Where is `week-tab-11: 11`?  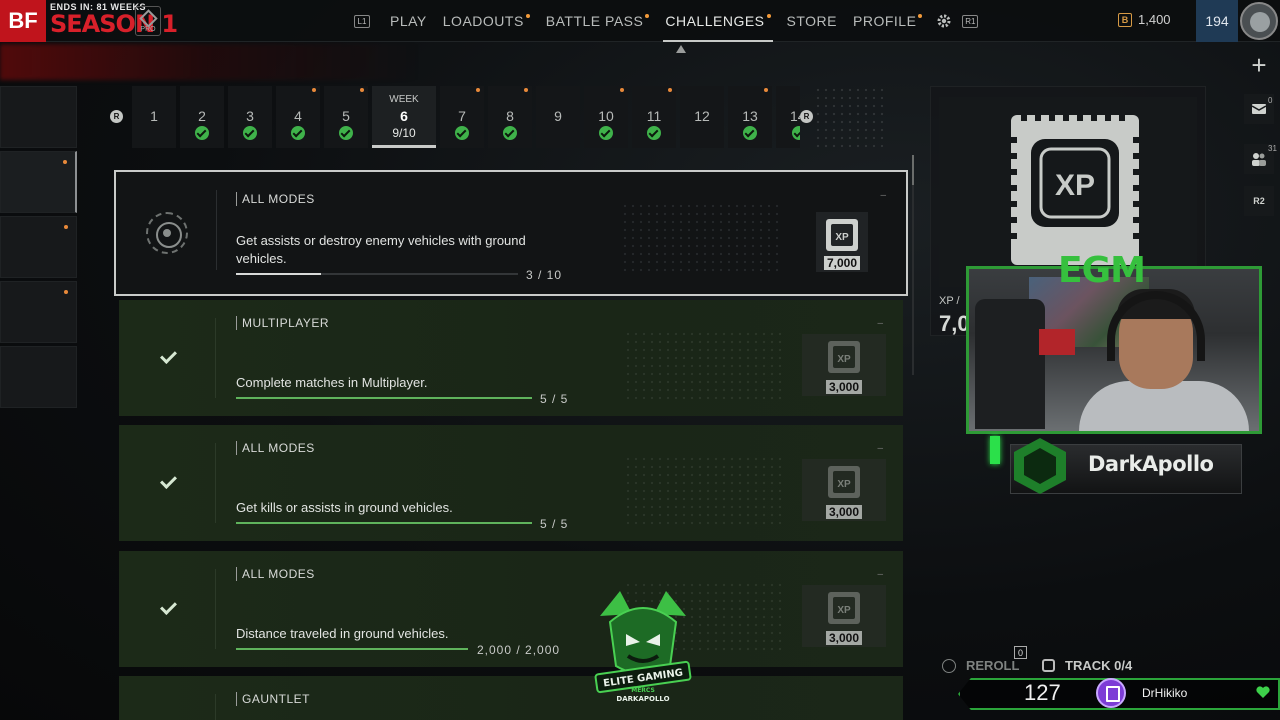 week-tab-11: 11 is located at coordinates (654, 117).